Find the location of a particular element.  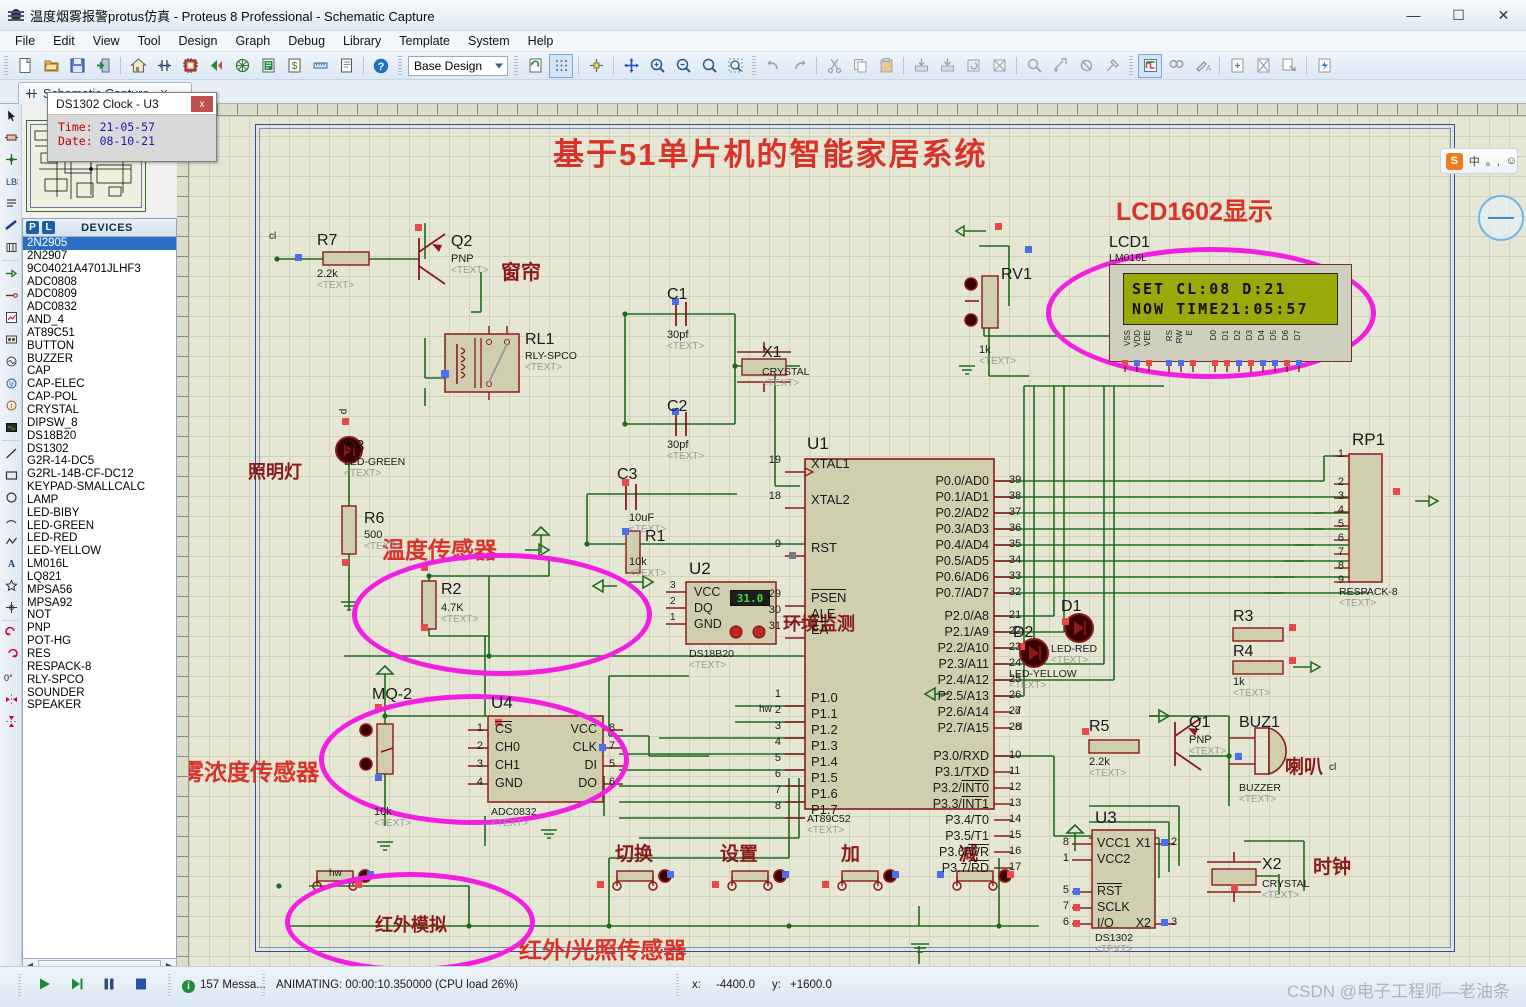

origin-tool-icon is located at coordinates (11, 607).